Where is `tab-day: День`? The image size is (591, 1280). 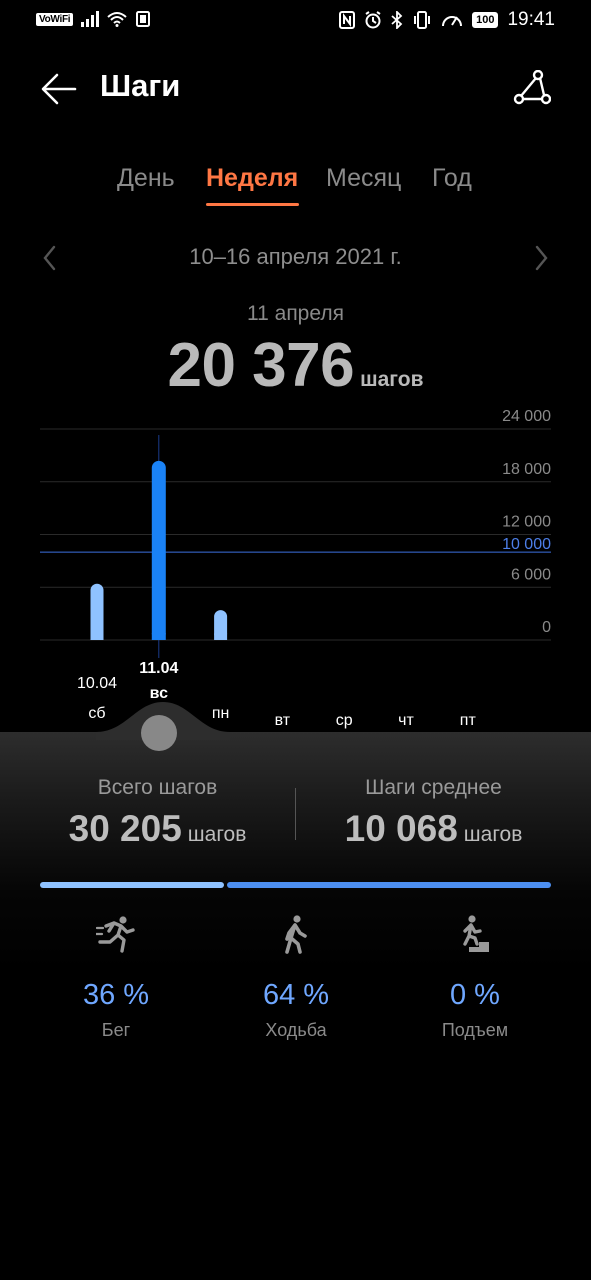 tab-day: День is located at coordinates (146, 178).